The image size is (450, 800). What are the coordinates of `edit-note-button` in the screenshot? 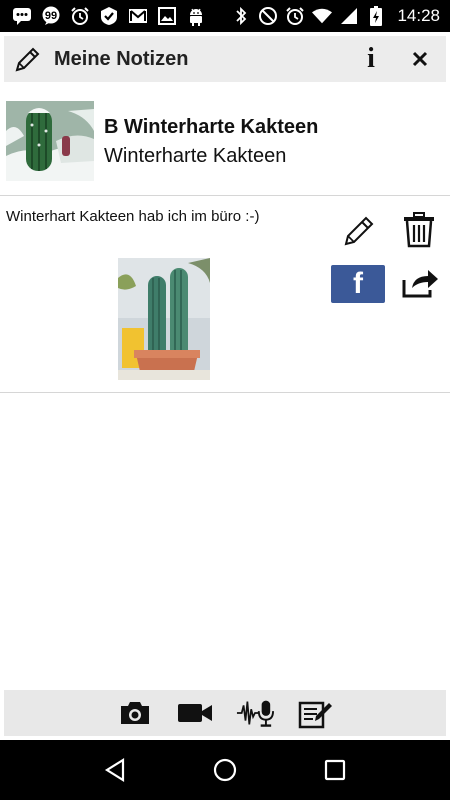 It's located at (359, 231).